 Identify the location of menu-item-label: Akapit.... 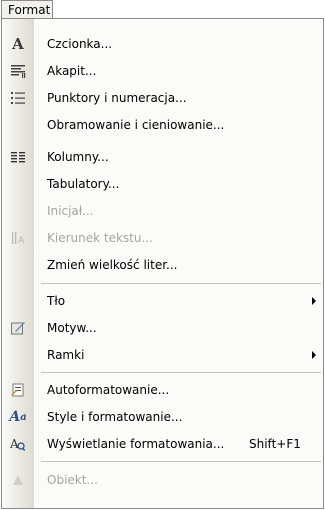
(72, 71).